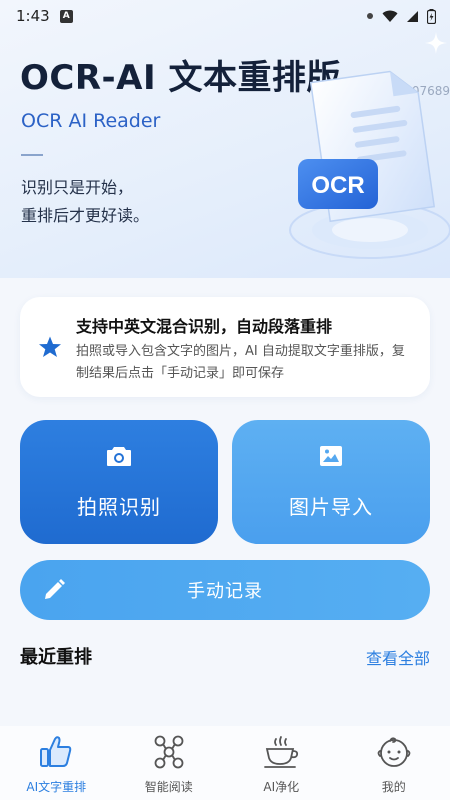 The image size is (450, 800). Describe the element at coordinates (281, 787) in the screenshot. I see `tab-label: AI净化` at that location.